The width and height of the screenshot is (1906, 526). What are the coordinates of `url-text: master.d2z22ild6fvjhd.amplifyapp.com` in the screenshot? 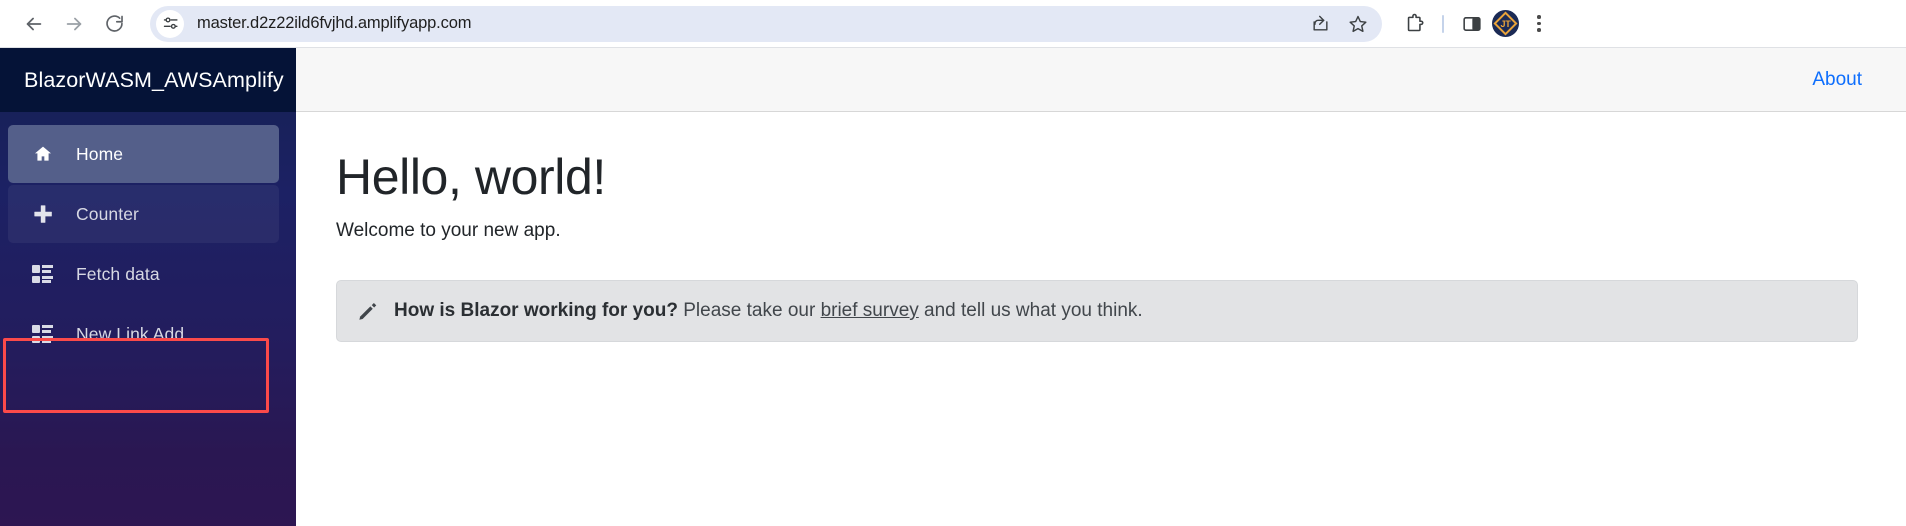 It's located at (334, 23).